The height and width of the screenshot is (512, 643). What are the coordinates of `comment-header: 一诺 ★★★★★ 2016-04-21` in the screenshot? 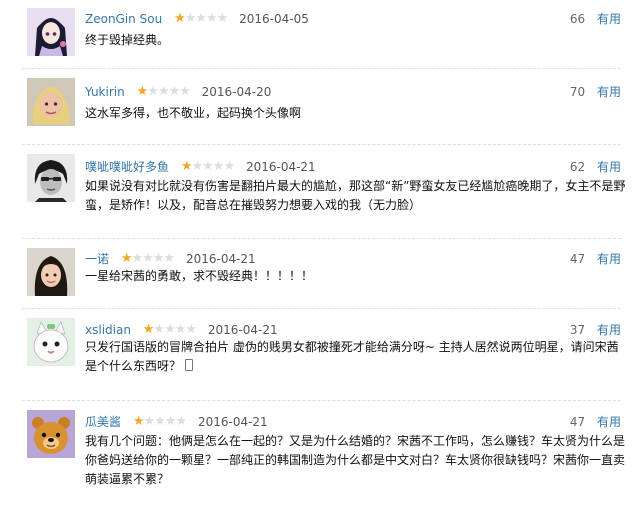 It's located at (170, 259).